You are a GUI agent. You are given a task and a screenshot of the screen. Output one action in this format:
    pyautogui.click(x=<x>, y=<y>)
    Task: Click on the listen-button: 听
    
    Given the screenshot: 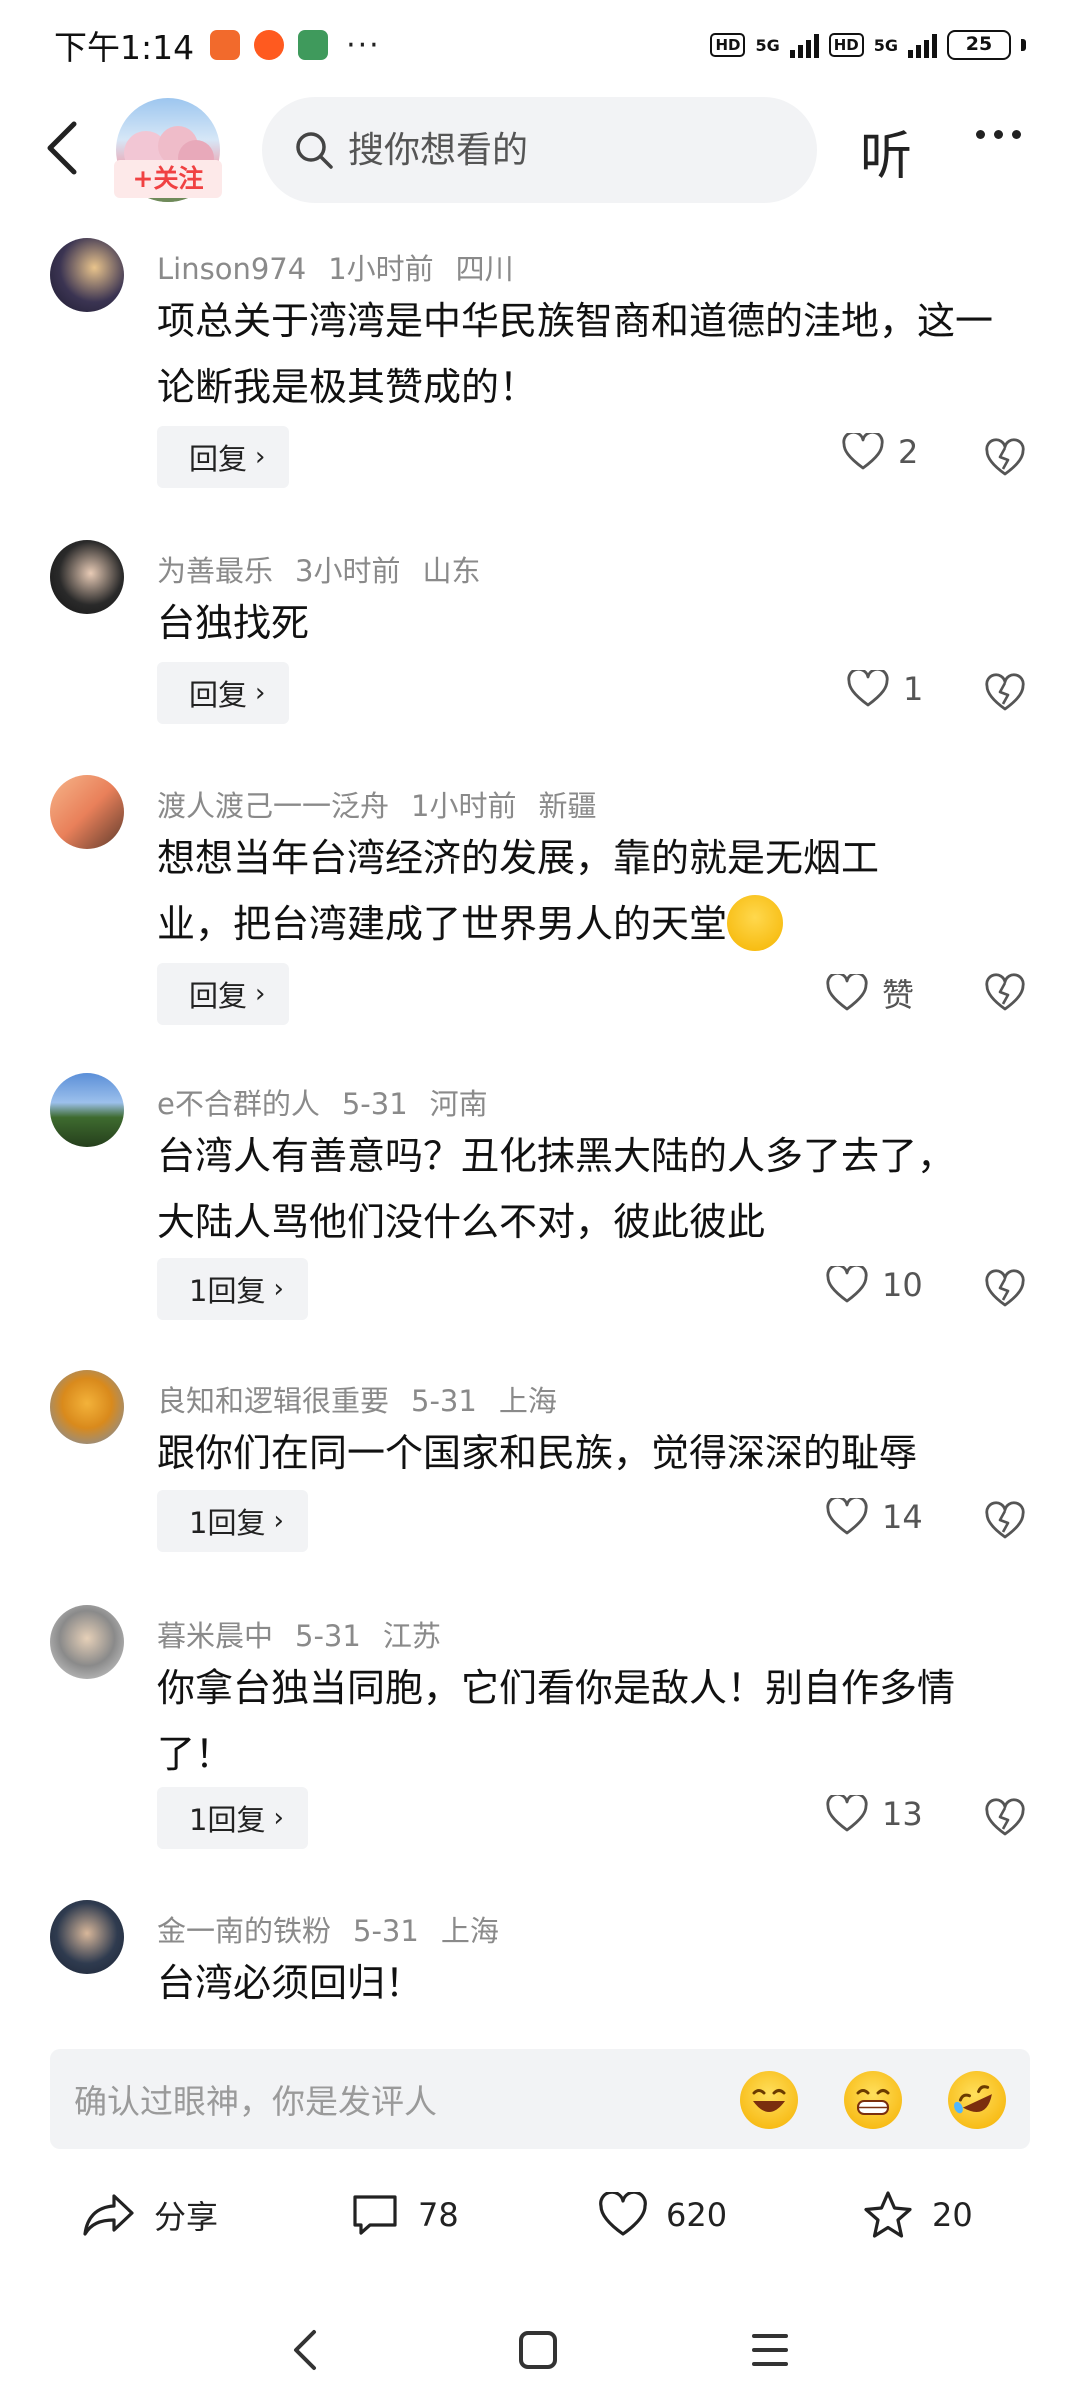 What is the action you would take?
    pyautogui.click(x=886, y=151)
    